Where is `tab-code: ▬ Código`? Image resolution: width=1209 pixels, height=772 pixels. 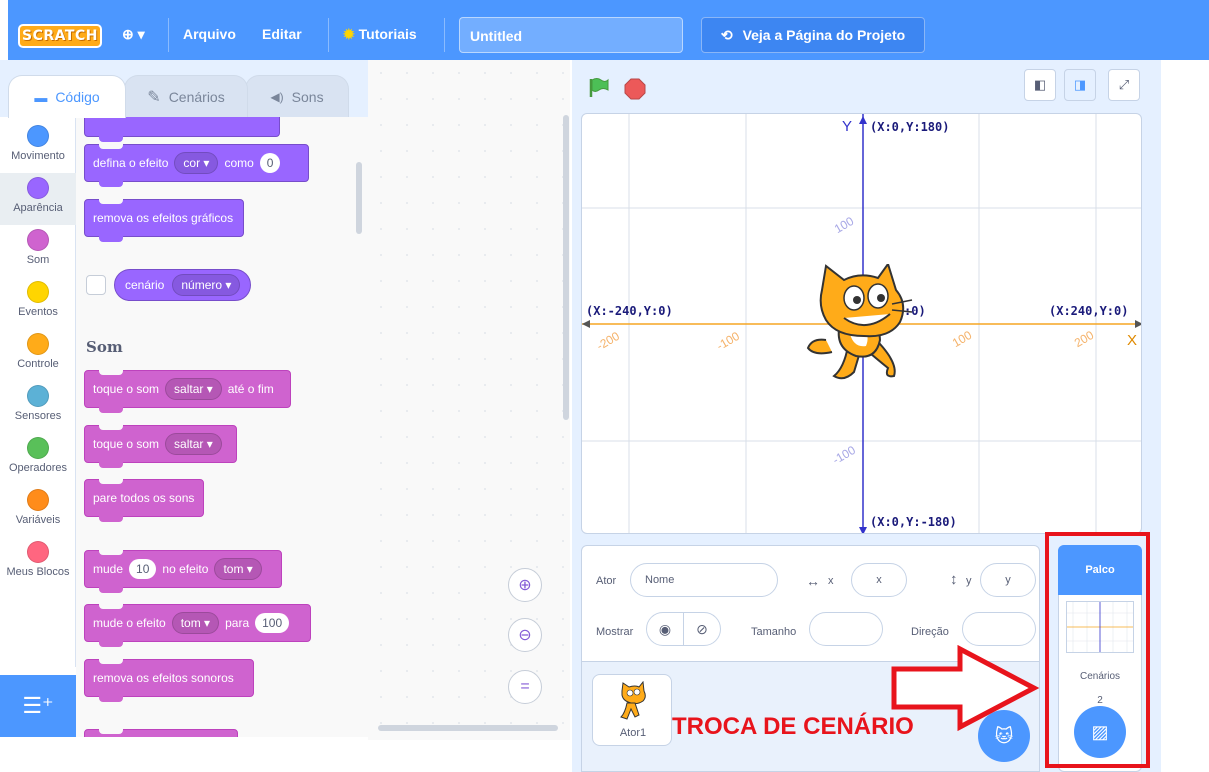 tab-code: ▬ Código is located at coordinates (67, 96).